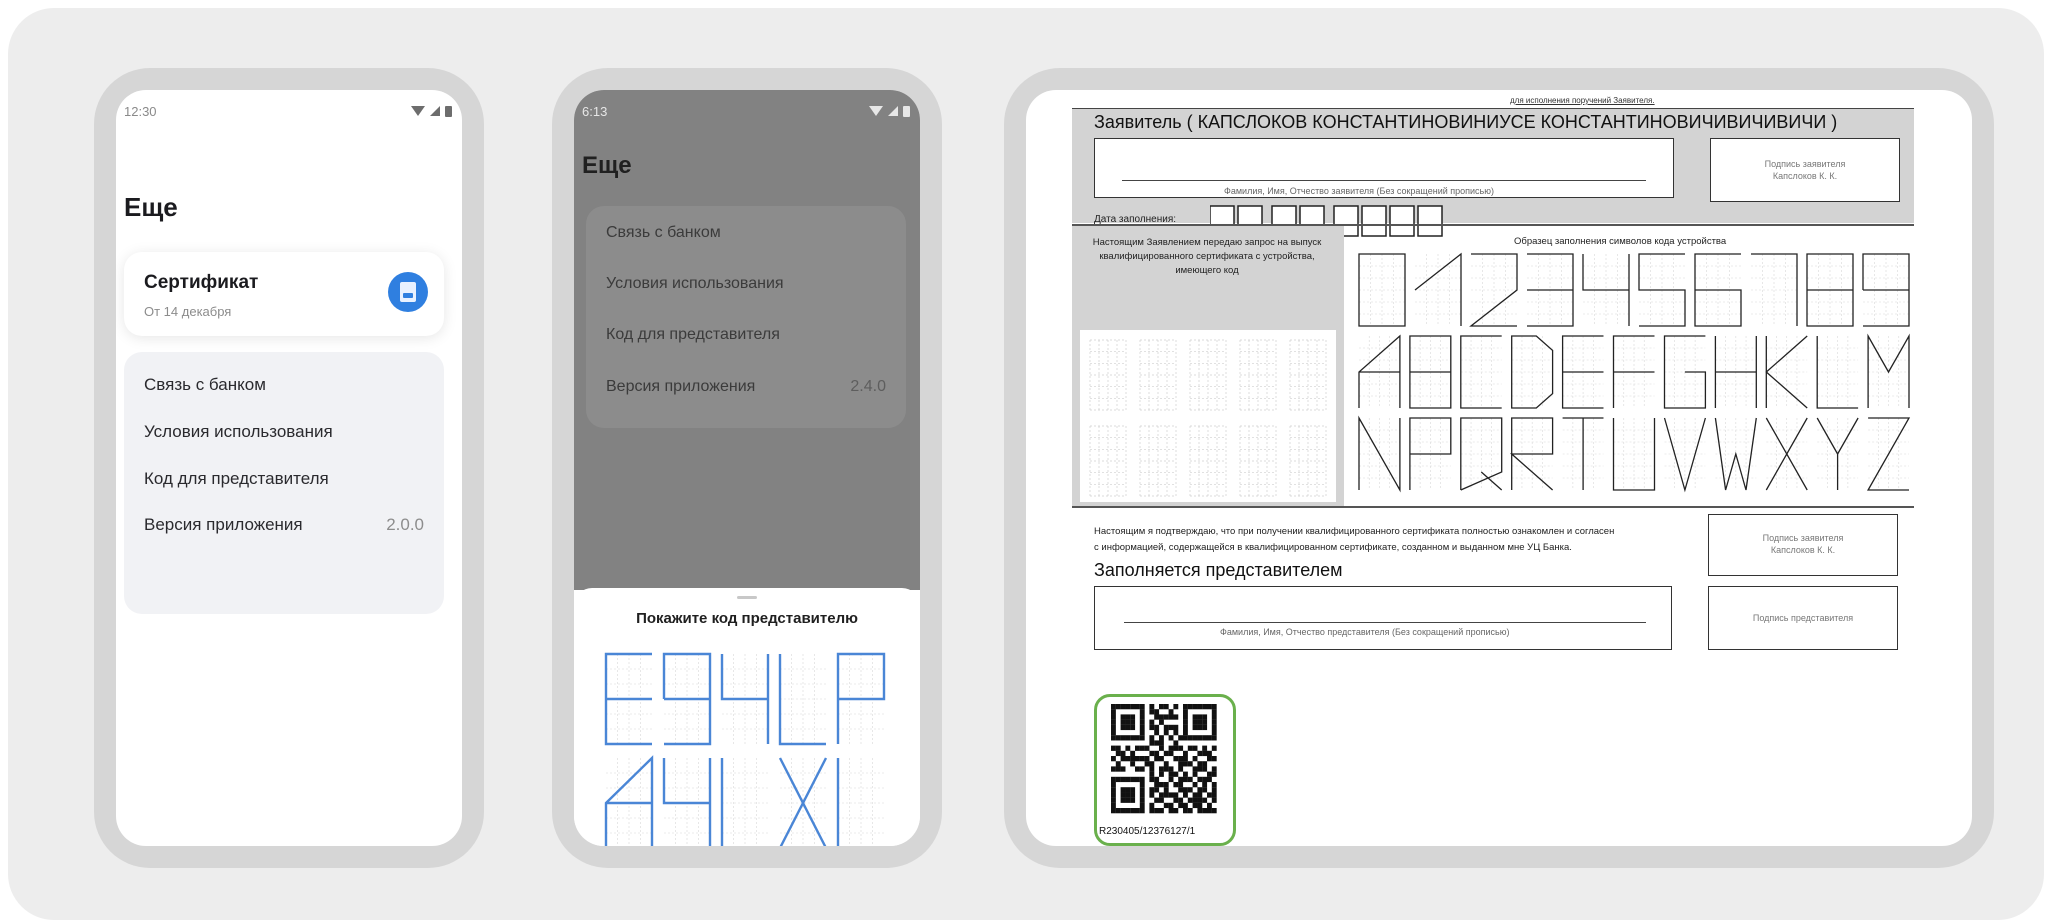  I want to click on menu-item-label: Условия использования, so click(238, 431).